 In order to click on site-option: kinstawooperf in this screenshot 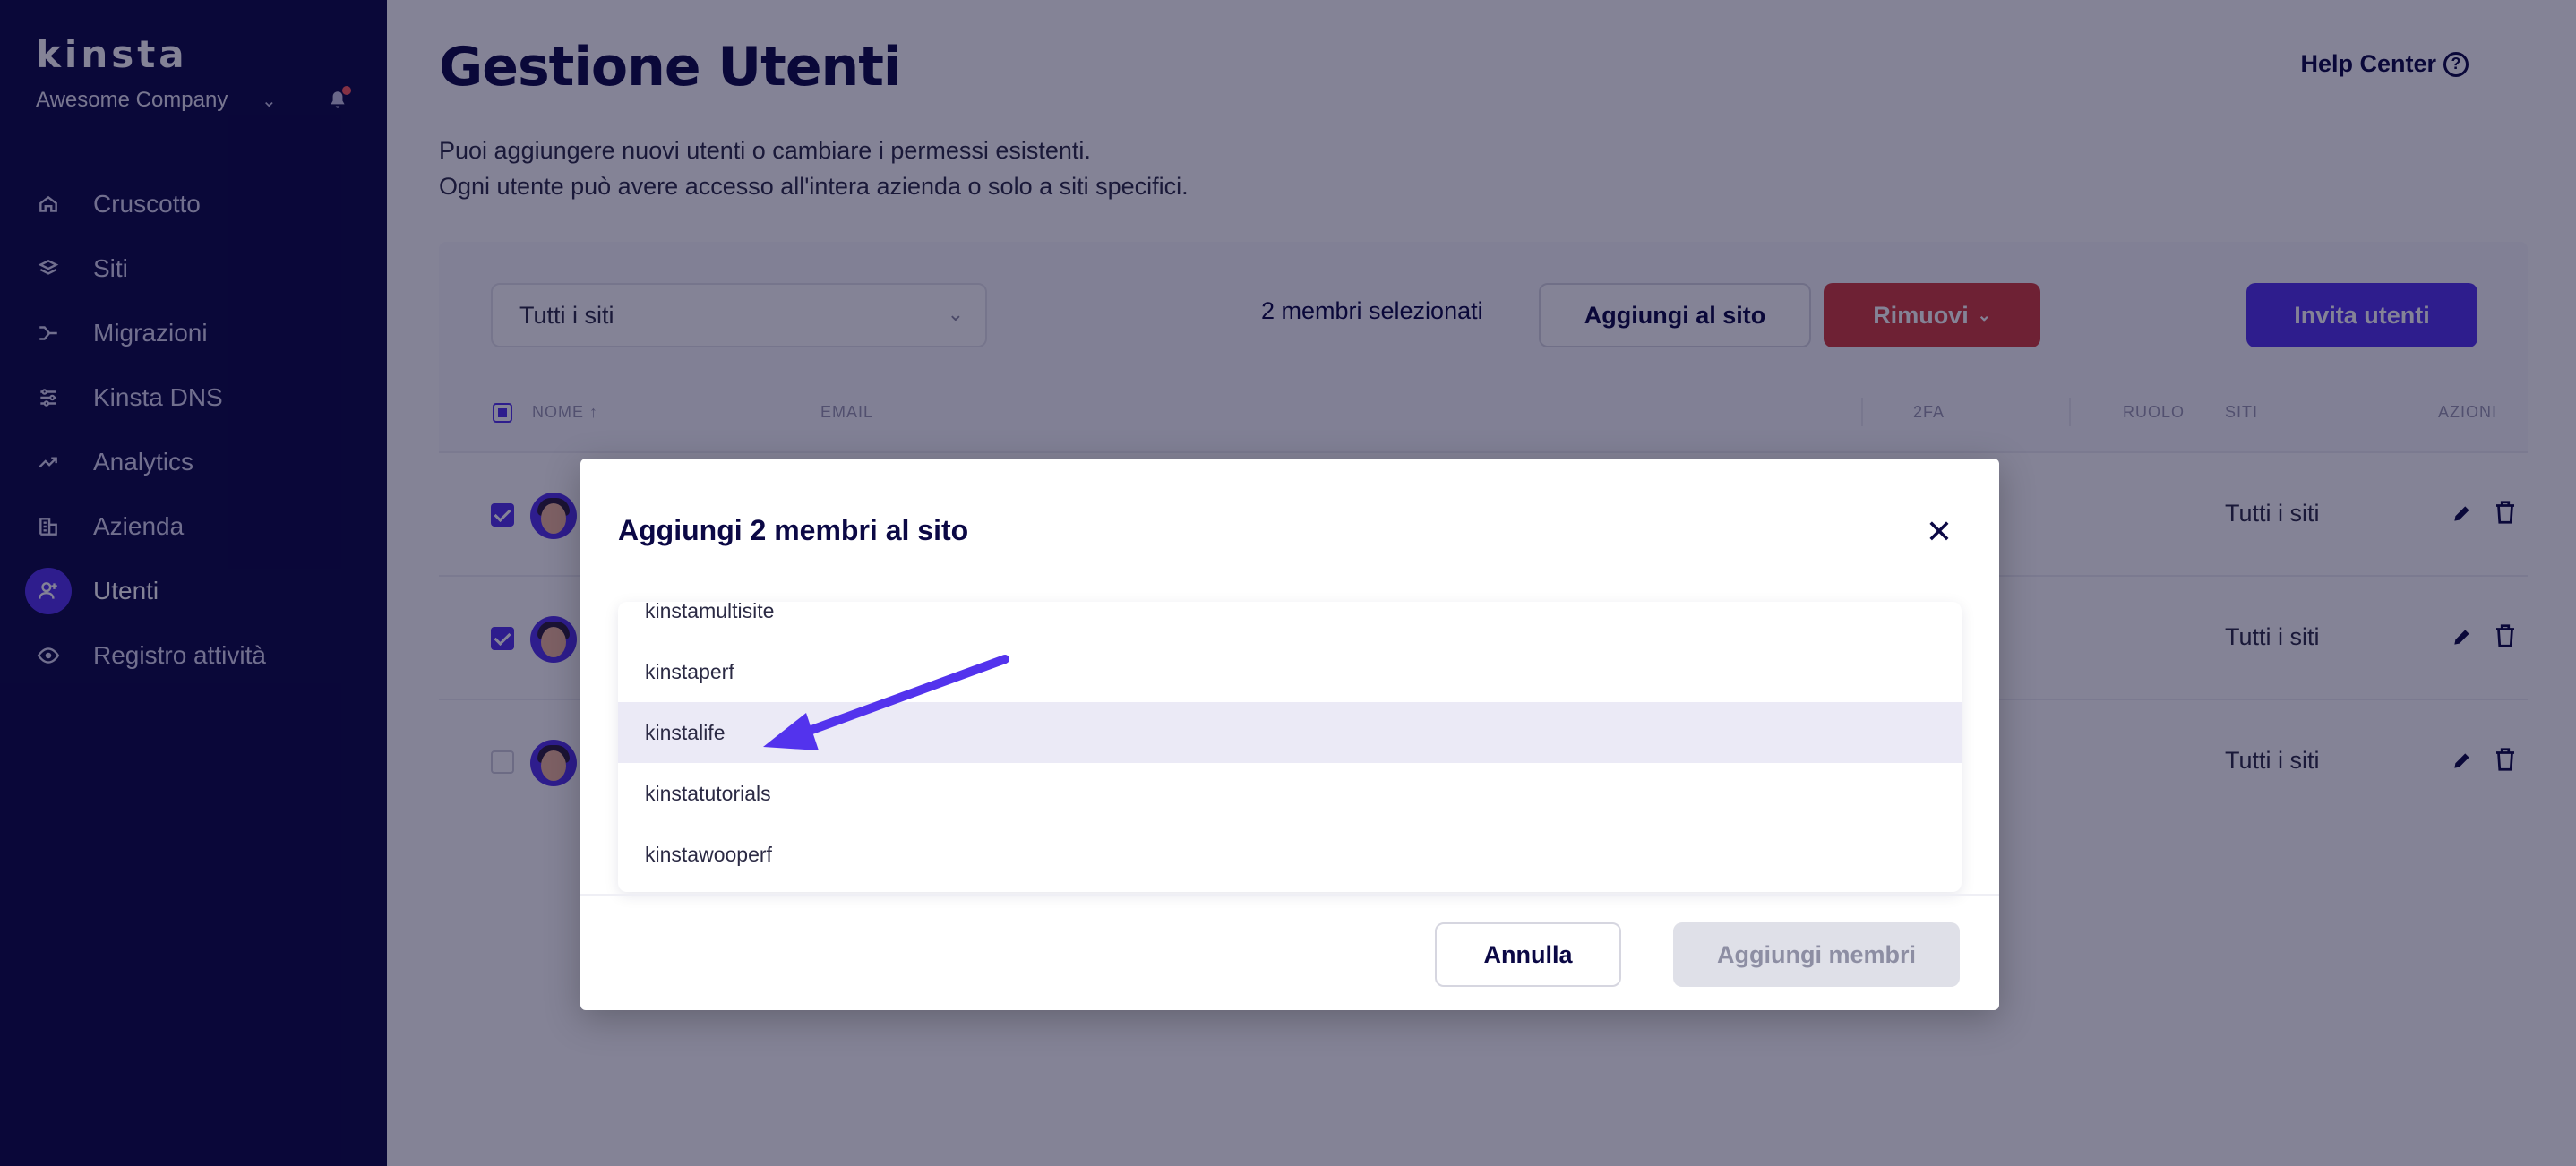, I will do `click(1290, 854)`.